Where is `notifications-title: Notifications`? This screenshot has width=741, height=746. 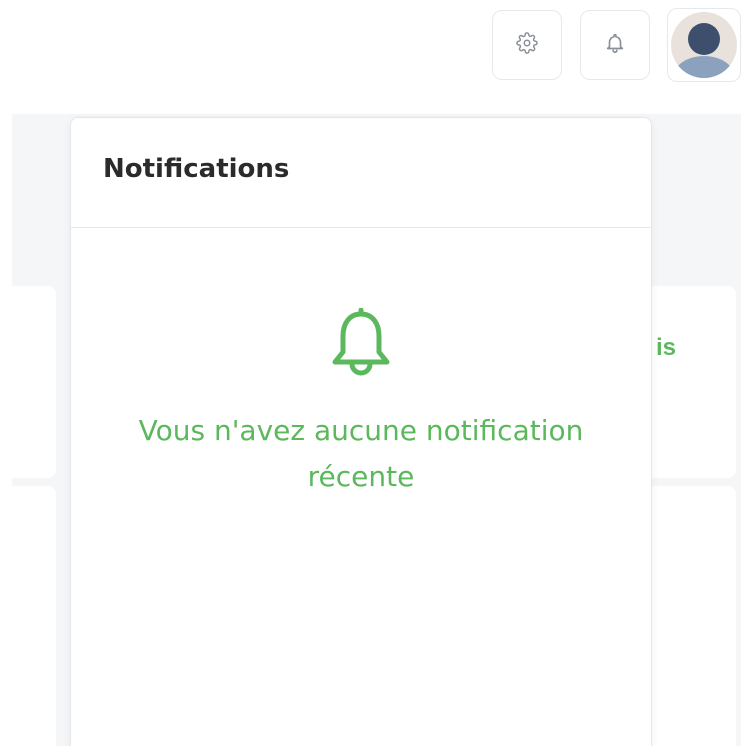
notifications-title: Notifications is located at coordinates (196, 168).